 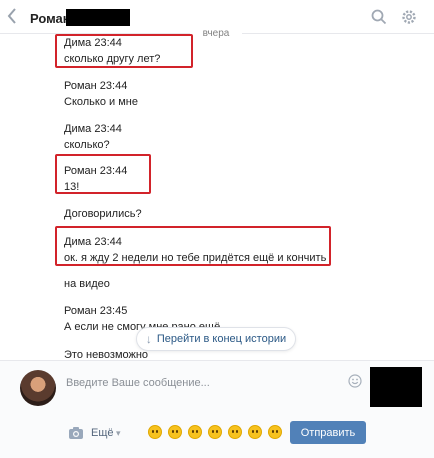 What do you see at coordinates (148, 339) in the screenshot?
I see `arrow-down-icon: ↓` at bounding box center [148, 339].